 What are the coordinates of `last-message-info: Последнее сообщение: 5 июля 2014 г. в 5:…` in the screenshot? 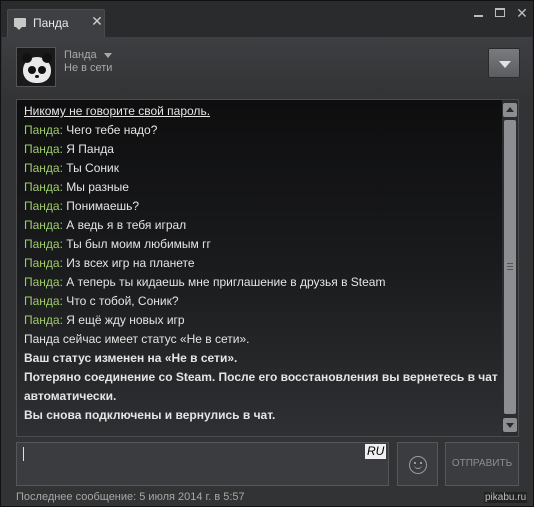 It's located at (130, 497).